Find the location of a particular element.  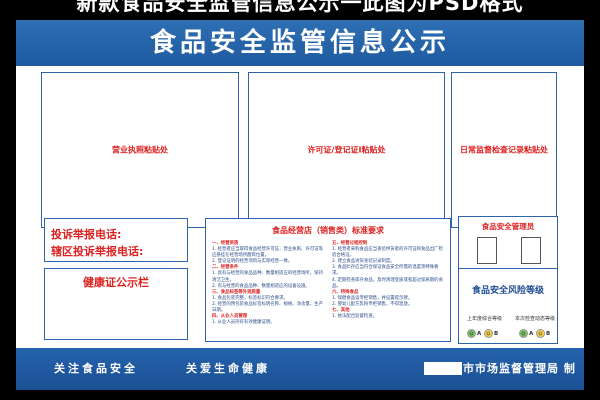

requirements-right-line: 1. 经营者采购食品应当查验供货者的许可证和食品出厂检验合格证。 is located at coordinates (387, 253).